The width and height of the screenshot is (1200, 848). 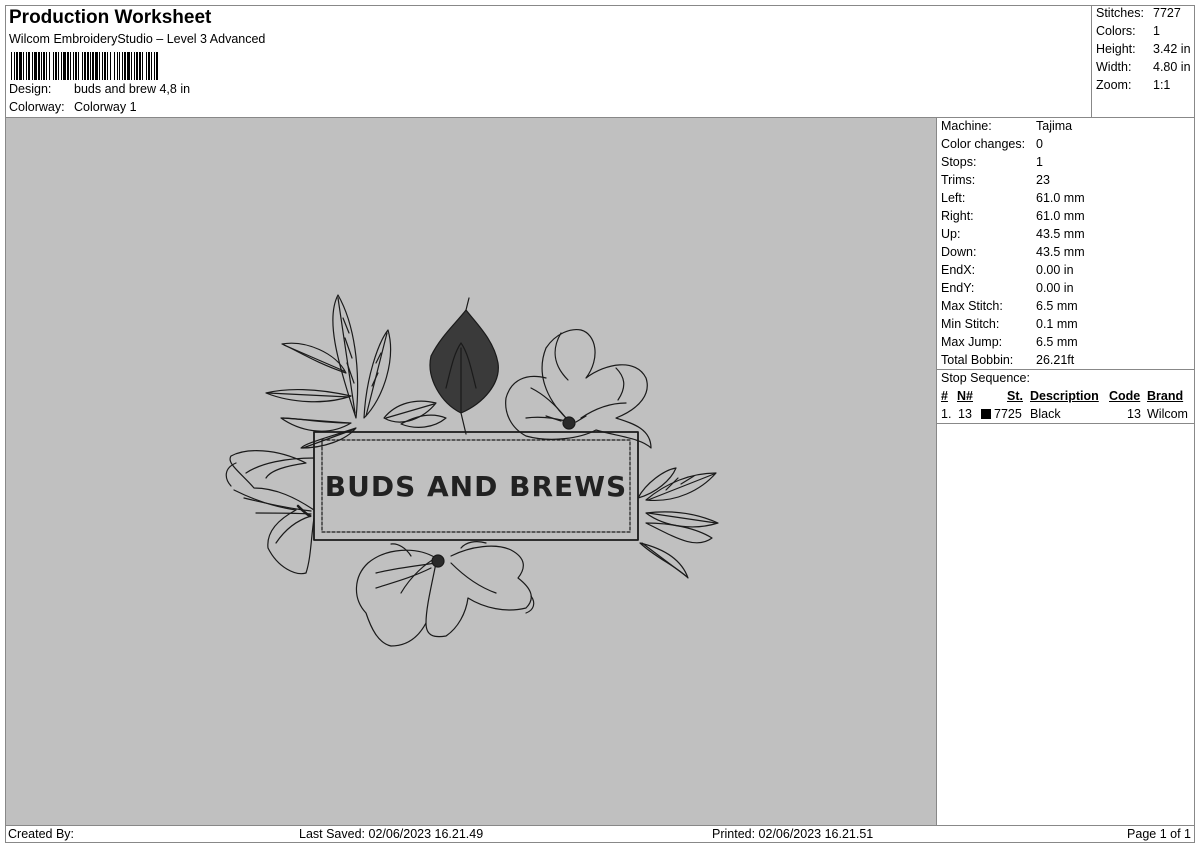 What do you see at coordinates (1054, 126) in the screenshot?
I see `detail-value: Tajima` at bounding box center [1054, 126].